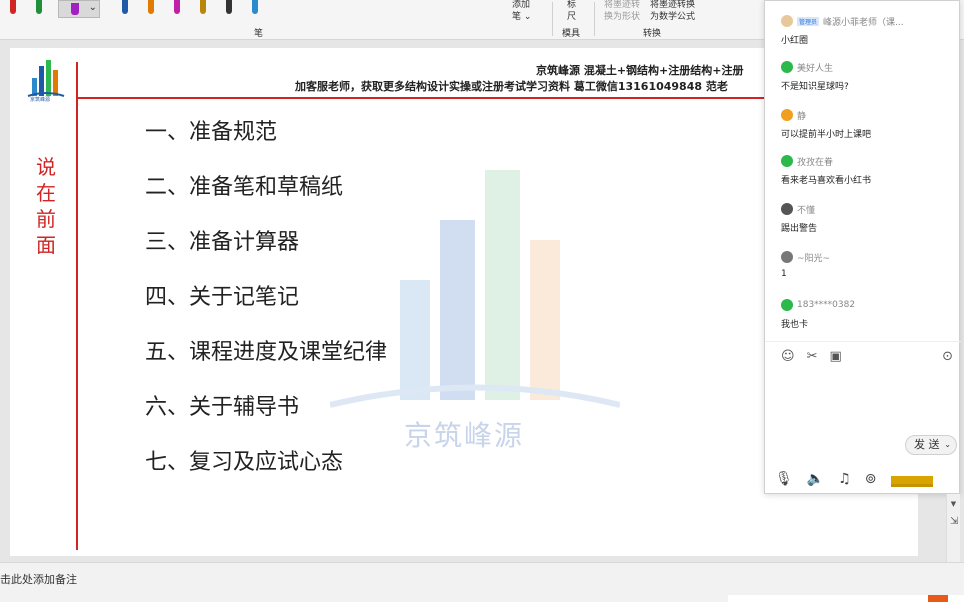  I want to click on ribbon-separator, so click(552, 19).